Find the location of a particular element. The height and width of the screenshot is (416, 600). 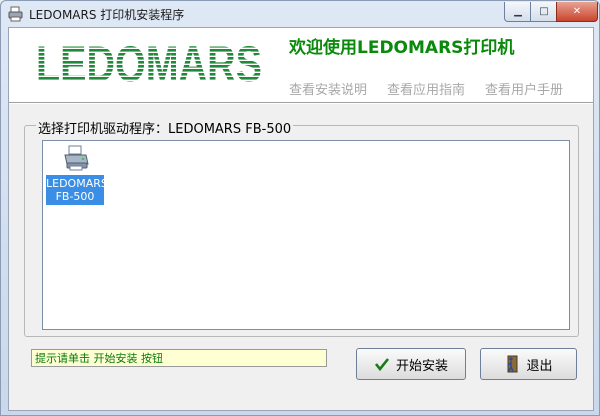

install-button: 开始安装 is located at coordinates (411, 364).